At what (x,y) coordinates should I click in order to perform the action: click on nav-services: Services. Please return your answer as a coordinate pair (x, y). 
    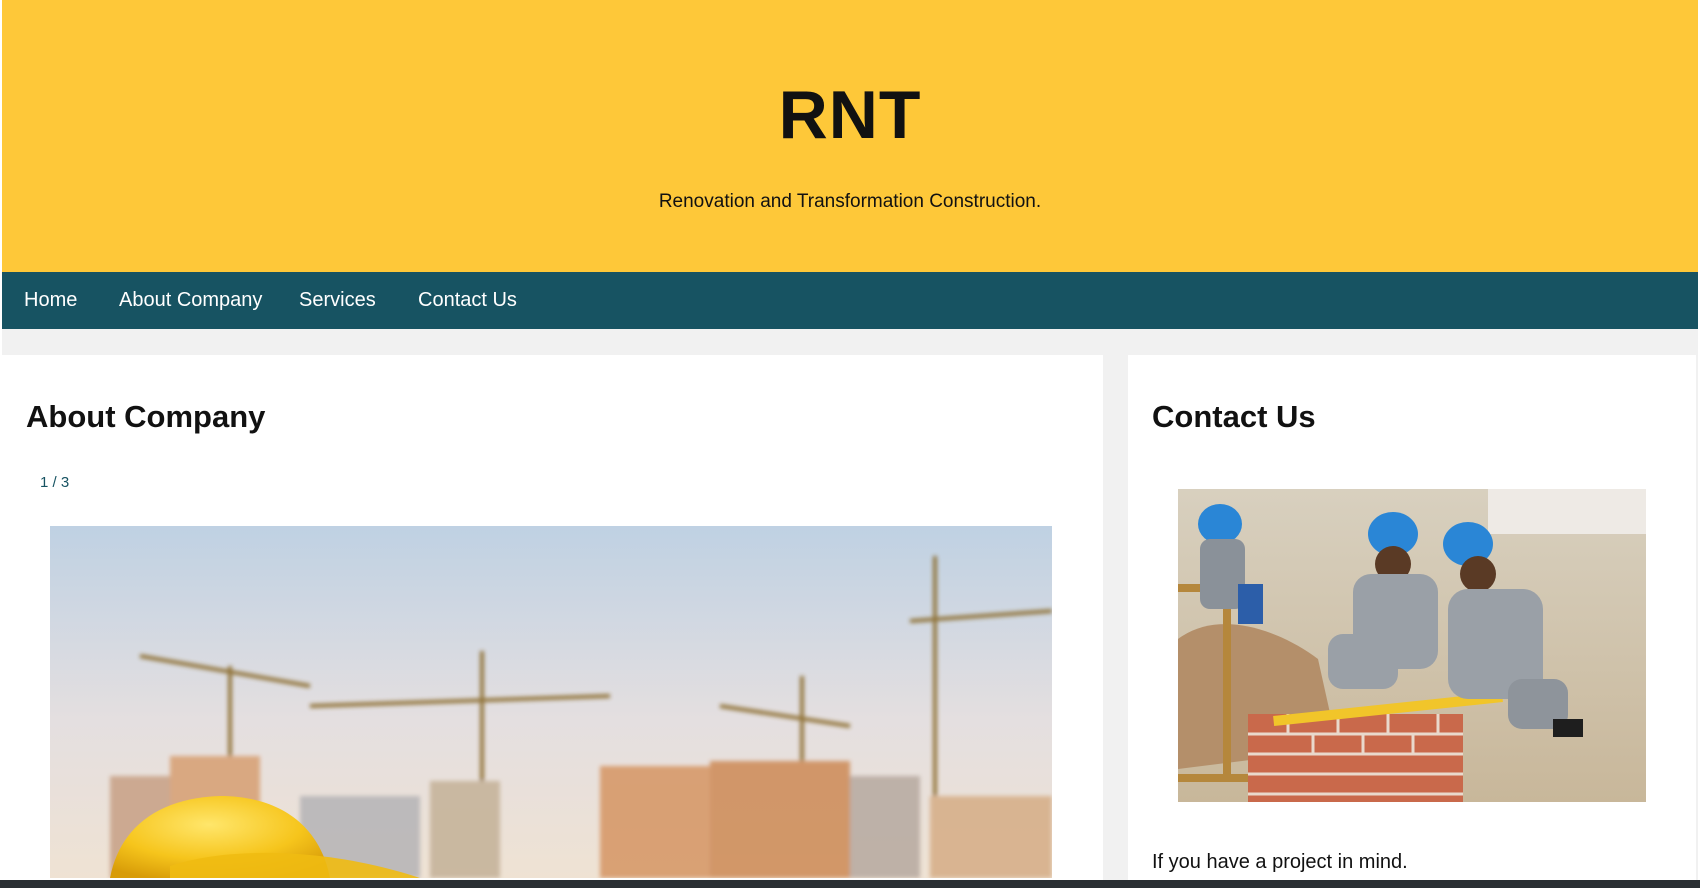
    Looking at the image, I should click on (337, 300).